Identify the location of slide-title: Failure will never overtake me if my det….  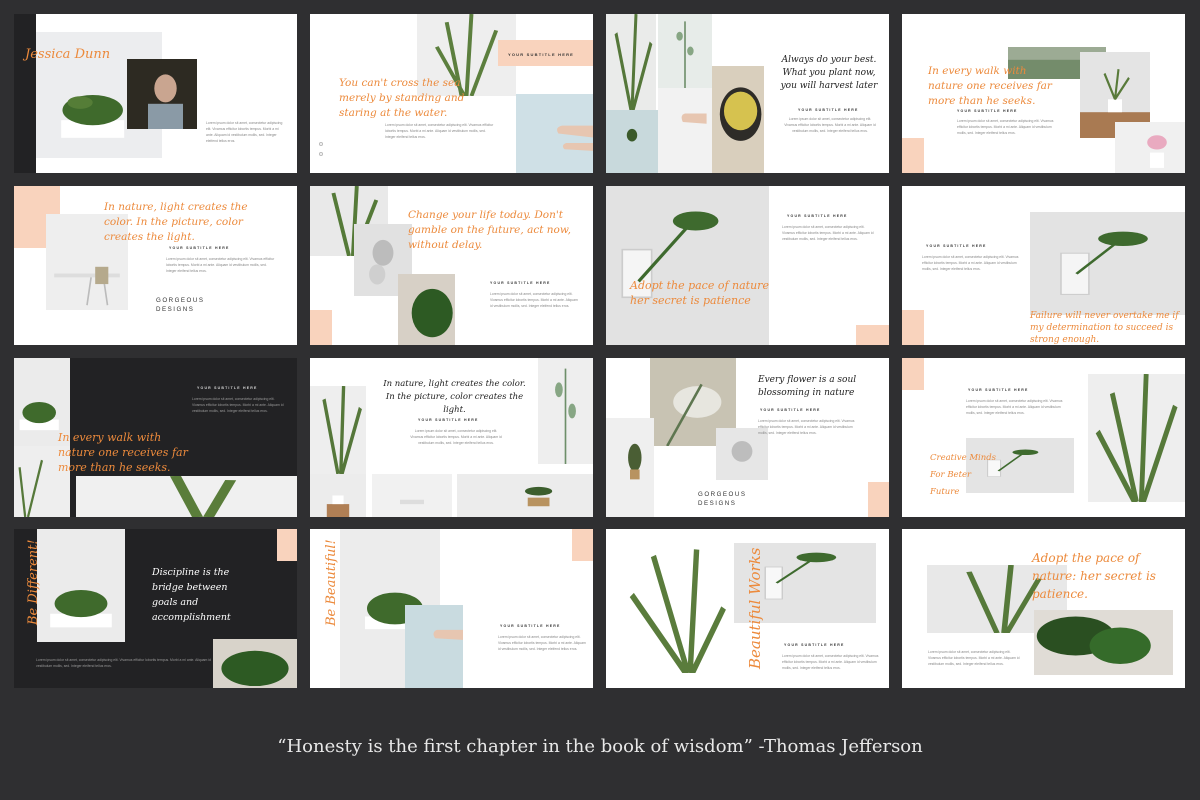
(1104, 328).